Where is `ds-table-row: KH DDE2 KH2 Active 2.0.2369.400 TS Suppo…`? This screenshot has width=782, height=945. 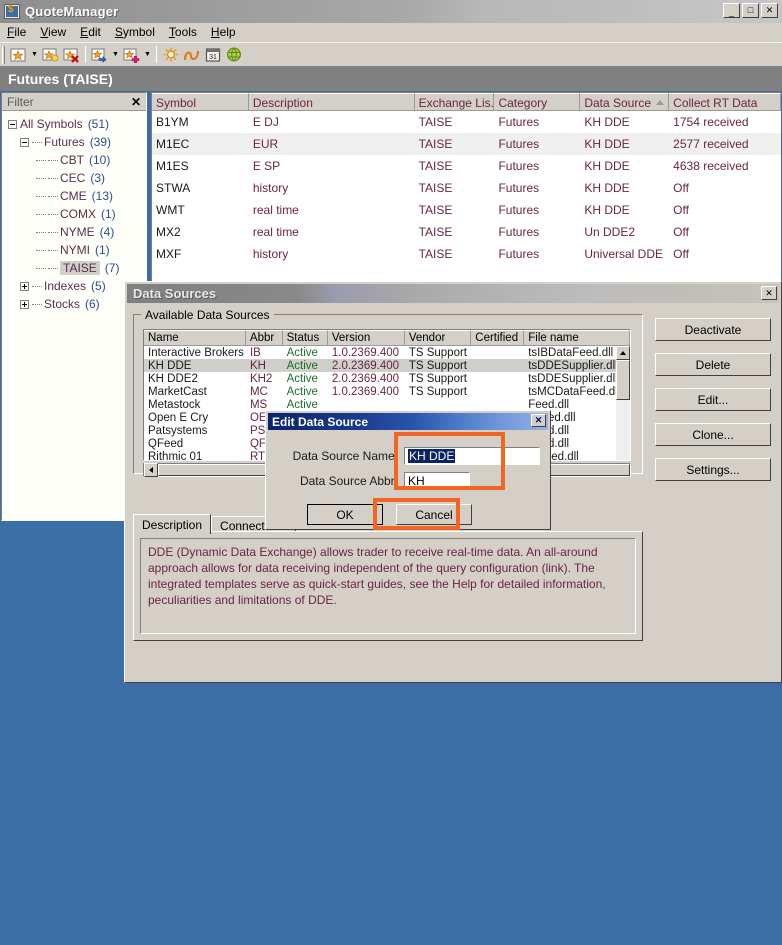 ds-table-row: KH DDE2 KH2 Active 2.0.2369.400 TS Suppo… is located at coordinates (387, 378).